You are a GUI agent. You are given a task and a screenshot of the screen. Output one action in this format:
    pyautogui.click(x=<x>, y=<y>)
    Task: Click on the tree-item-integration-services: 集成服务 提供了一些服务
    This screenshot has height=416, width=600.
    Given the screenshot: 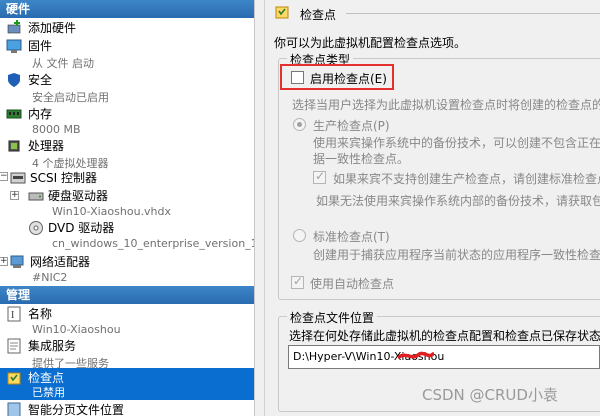 What is the action you would take?
    pyautogui.click(x=127, y=354)
    